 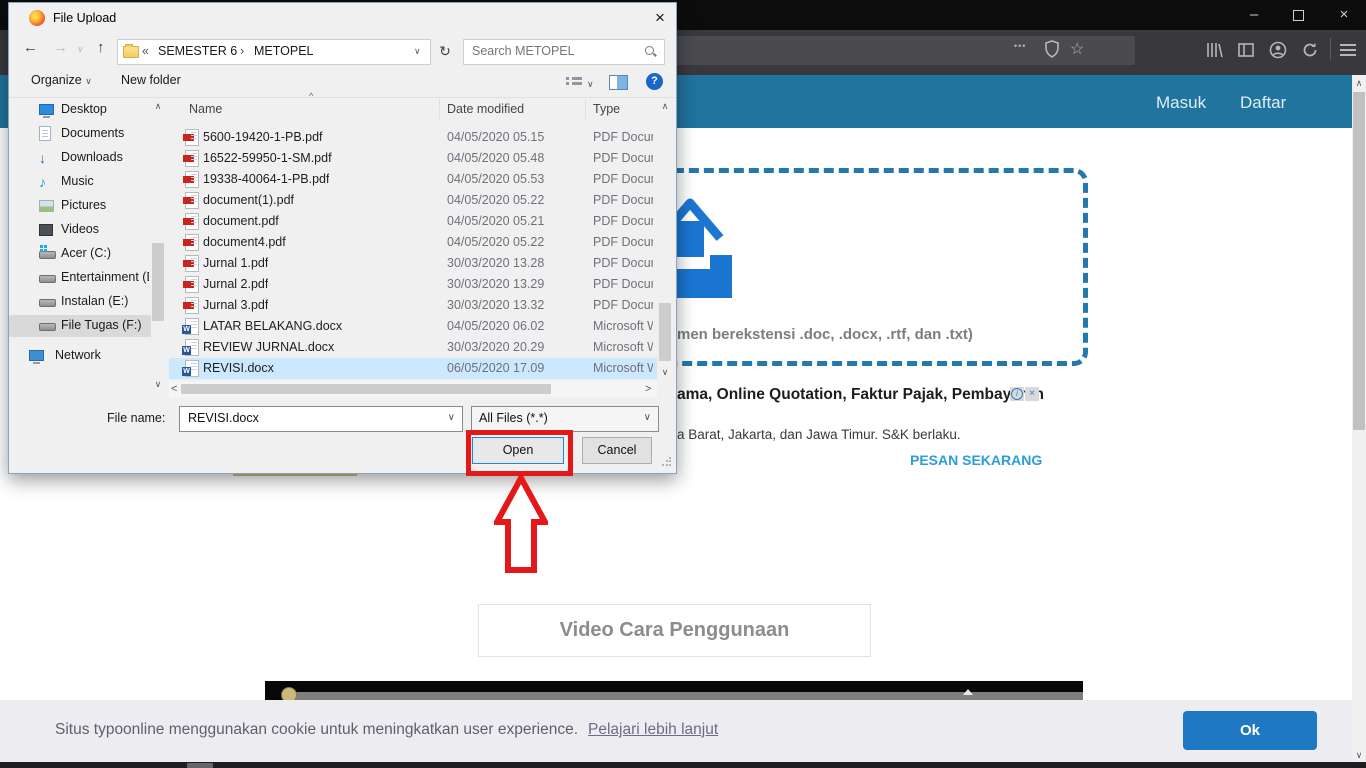 What do you see at coordinates (60, 47) in the screenshot?
I see `forward-icon: →` at bounding box center [60, 47].